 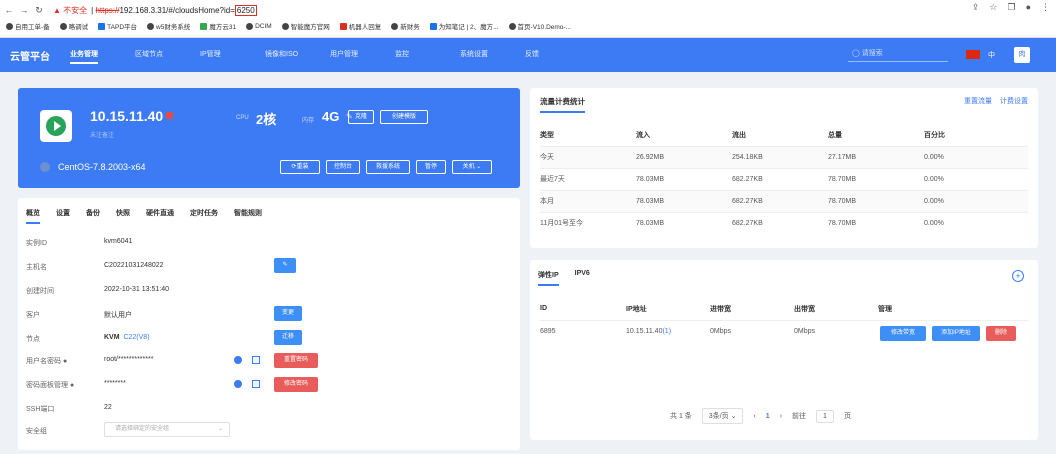 I want to click on reinstall-button: ⟳重装, so click(x=300, y=167).